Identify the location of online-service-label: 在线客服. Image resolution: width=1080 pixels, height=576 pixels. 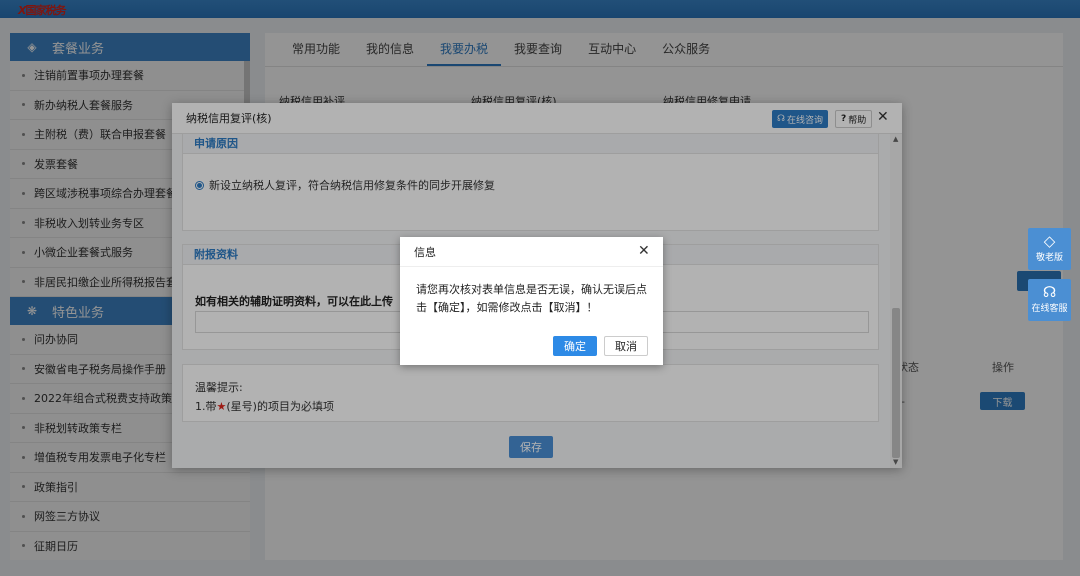
(1049, 309).